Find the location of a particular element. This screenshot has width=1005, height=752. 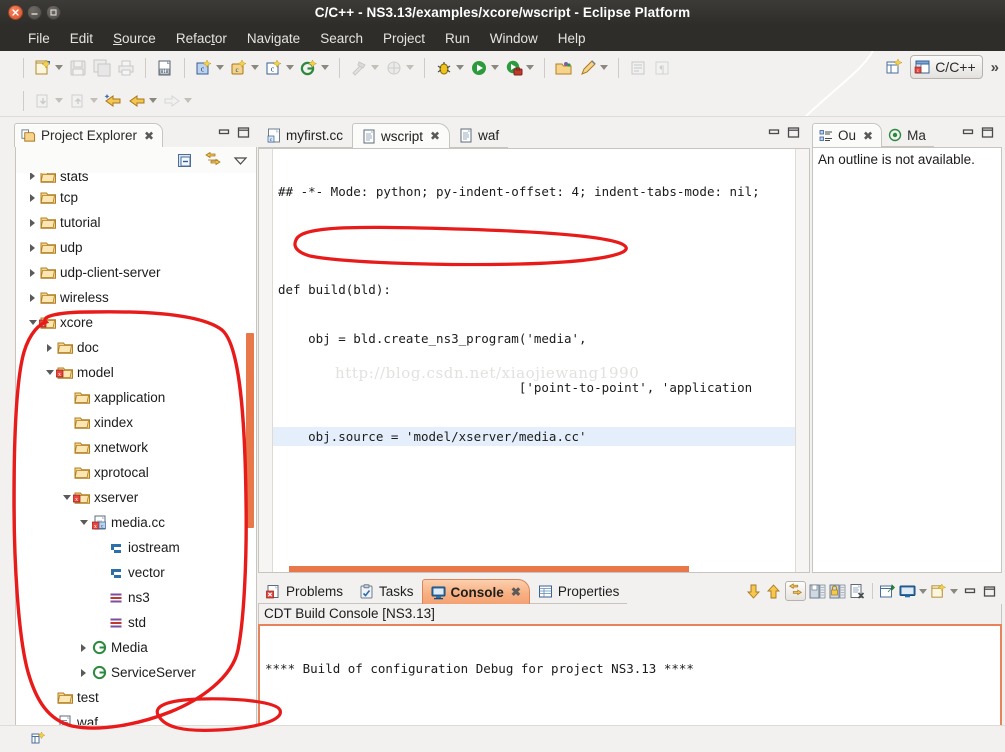

import-button is located at coordinates (48, 101).